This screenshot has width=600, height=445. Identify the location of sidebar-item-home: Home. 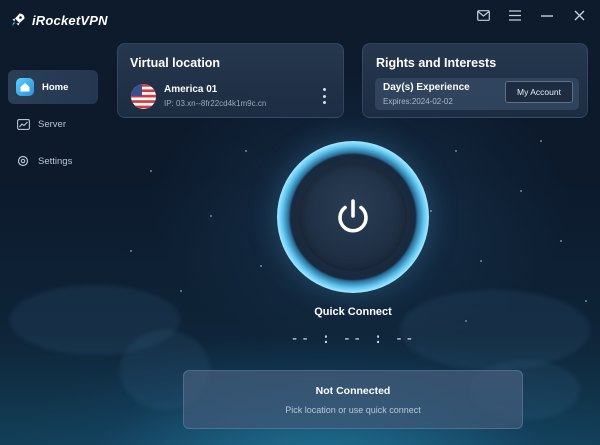
(53, 87).